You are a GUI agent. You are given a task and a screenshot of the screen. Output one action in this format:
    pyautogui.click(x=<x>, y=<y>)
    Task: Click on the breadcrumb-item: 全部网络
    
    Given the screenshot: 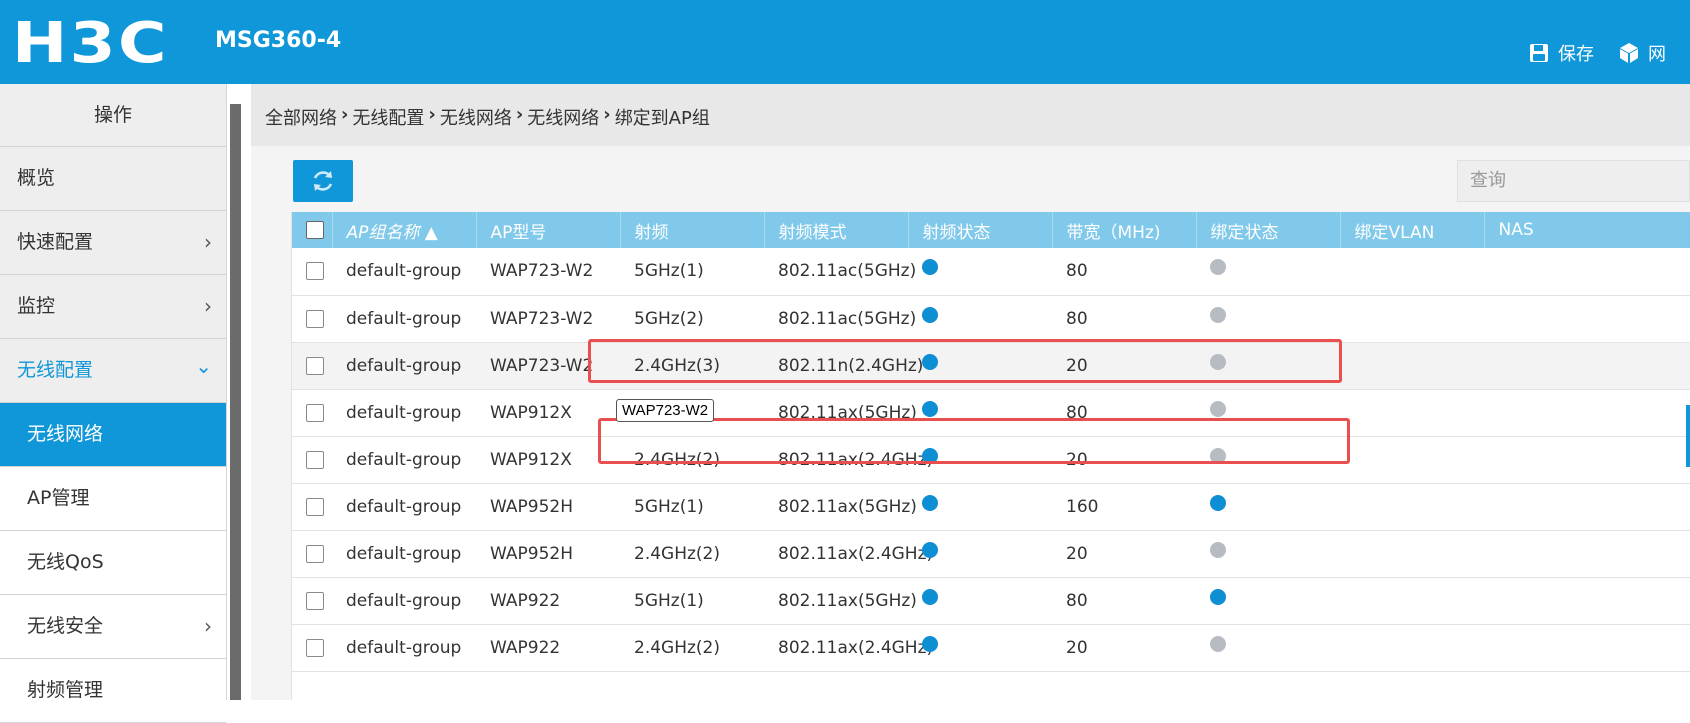 What is the action you would take?
    pyautogui.click(x=301, y=117)
    